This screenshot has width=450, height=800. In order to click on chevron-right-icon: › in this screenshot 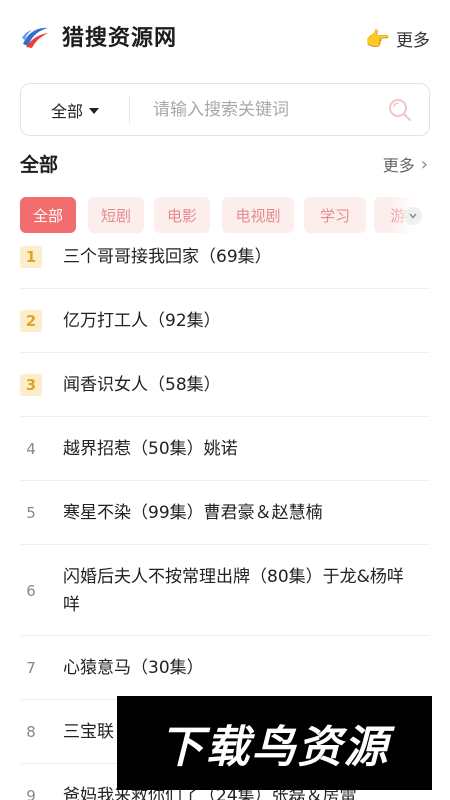, I will do `click(424, 164)`.